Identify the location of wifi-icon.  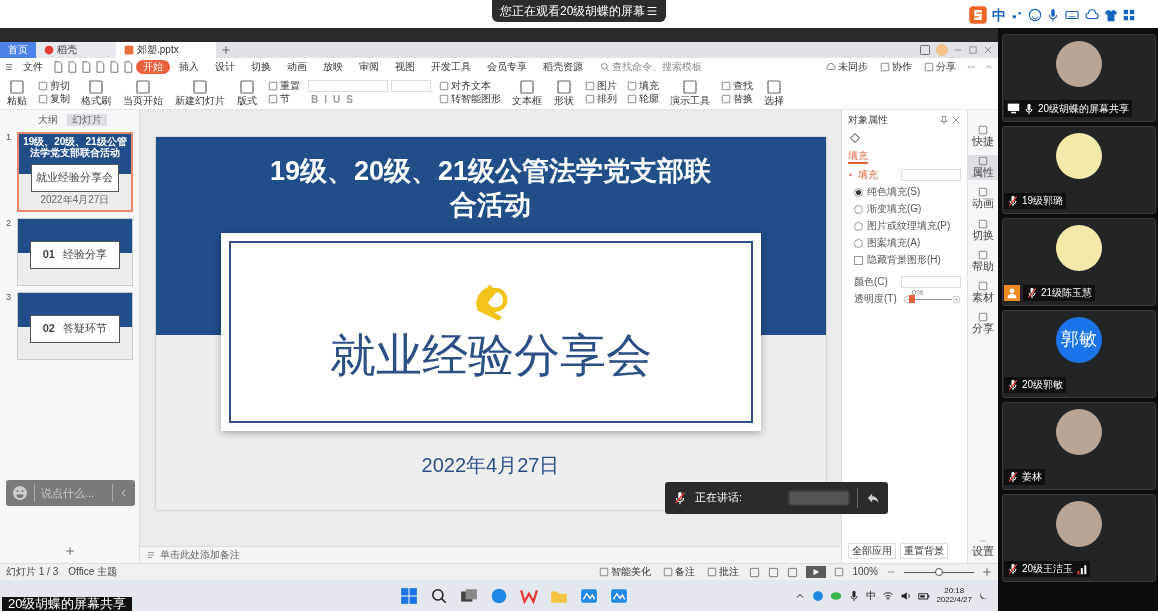
(888, 595).